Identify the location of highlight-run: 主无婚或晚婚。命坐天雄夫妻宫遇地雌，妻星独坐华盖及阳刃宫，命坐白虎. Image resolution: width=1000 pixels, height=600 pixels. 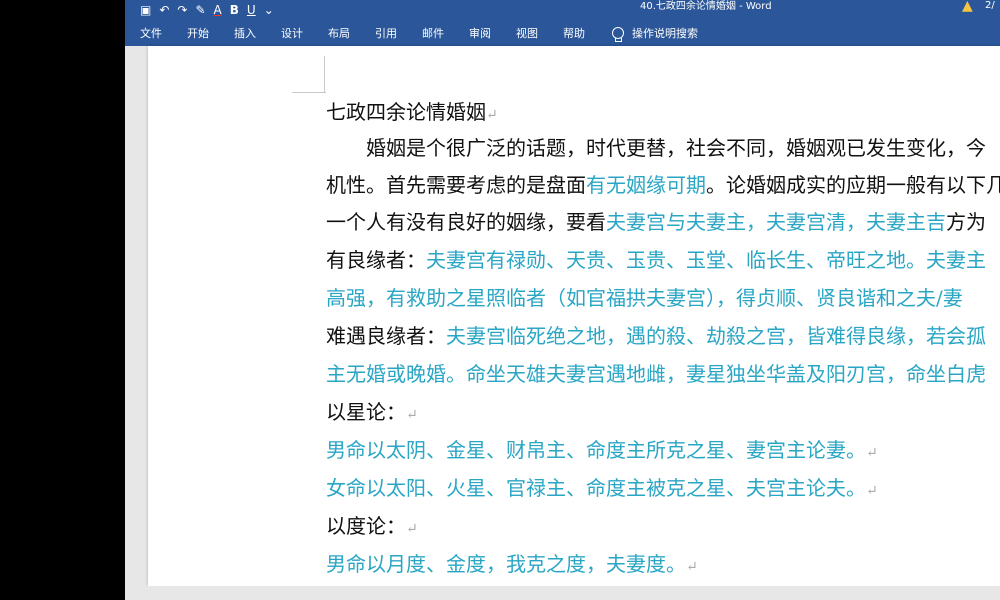
(656, 374).